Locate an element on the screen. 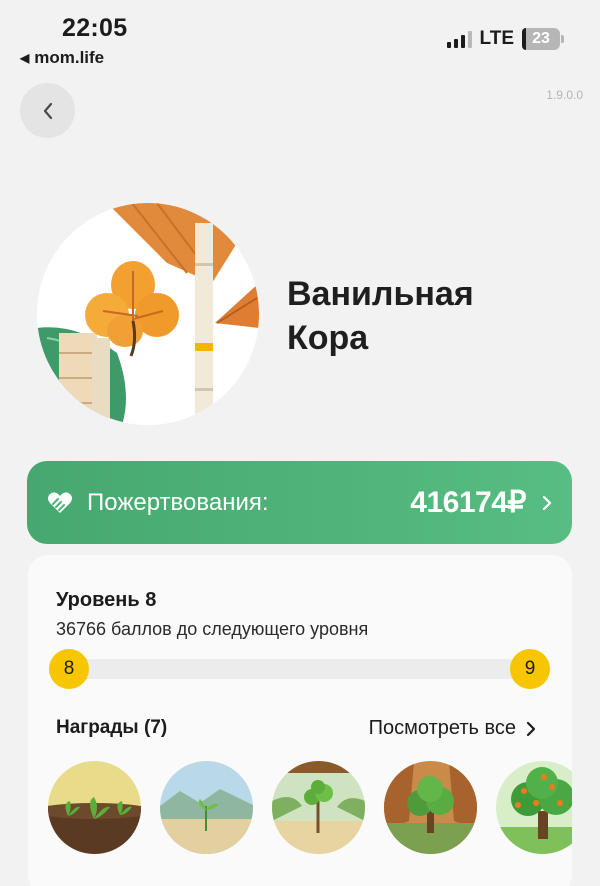 The width and height of the screenshot is (600, 886). status-bar: 22:05 ◀ mom.life LTE 23 is located at coordinates (300, 35).